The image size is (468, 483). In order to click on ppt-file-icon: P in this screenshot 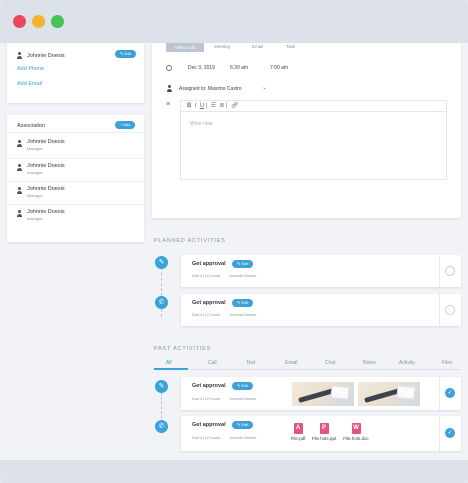, I will do `click(324, 428)`.